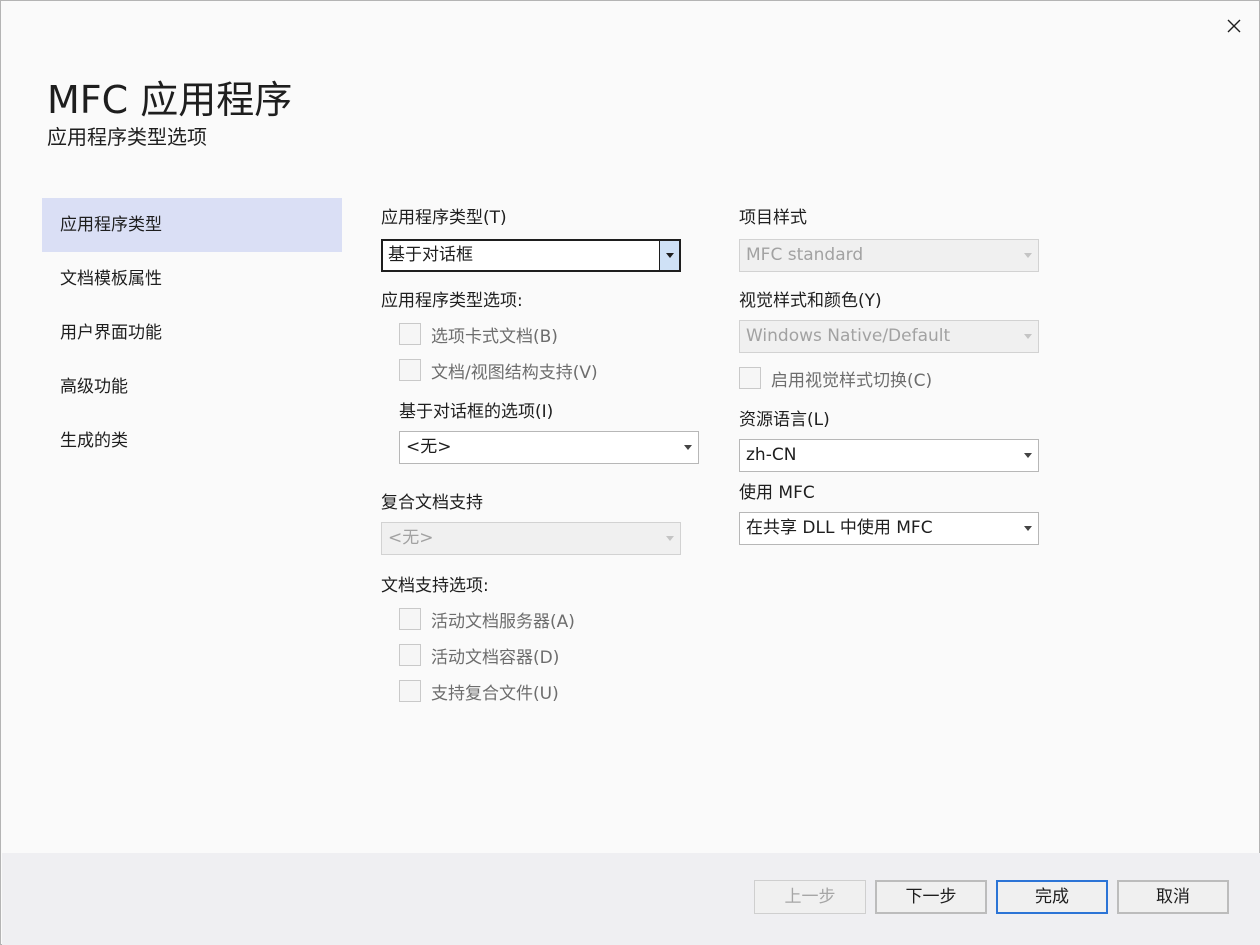  What do you see at coordinates (170, 100) in the screenshot?
I see `dialog-title: MFC 应用程序` at bounding box center [170, 100].